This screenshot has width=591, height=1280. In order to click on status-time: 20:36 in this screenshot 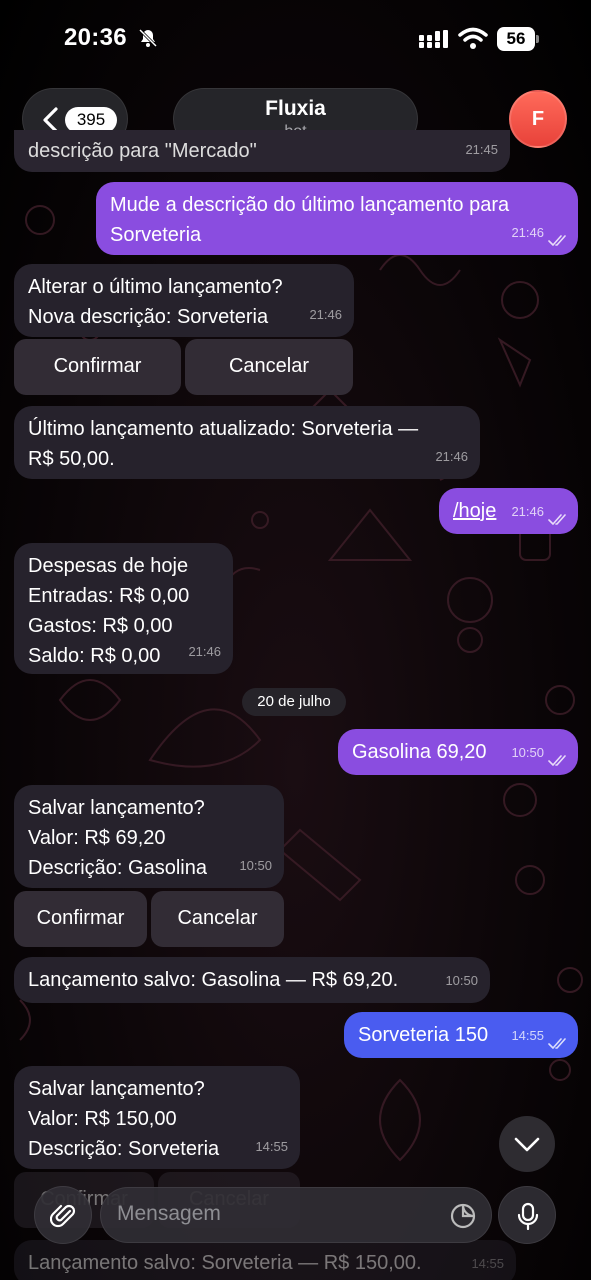, I will do `click(95, 37)`.